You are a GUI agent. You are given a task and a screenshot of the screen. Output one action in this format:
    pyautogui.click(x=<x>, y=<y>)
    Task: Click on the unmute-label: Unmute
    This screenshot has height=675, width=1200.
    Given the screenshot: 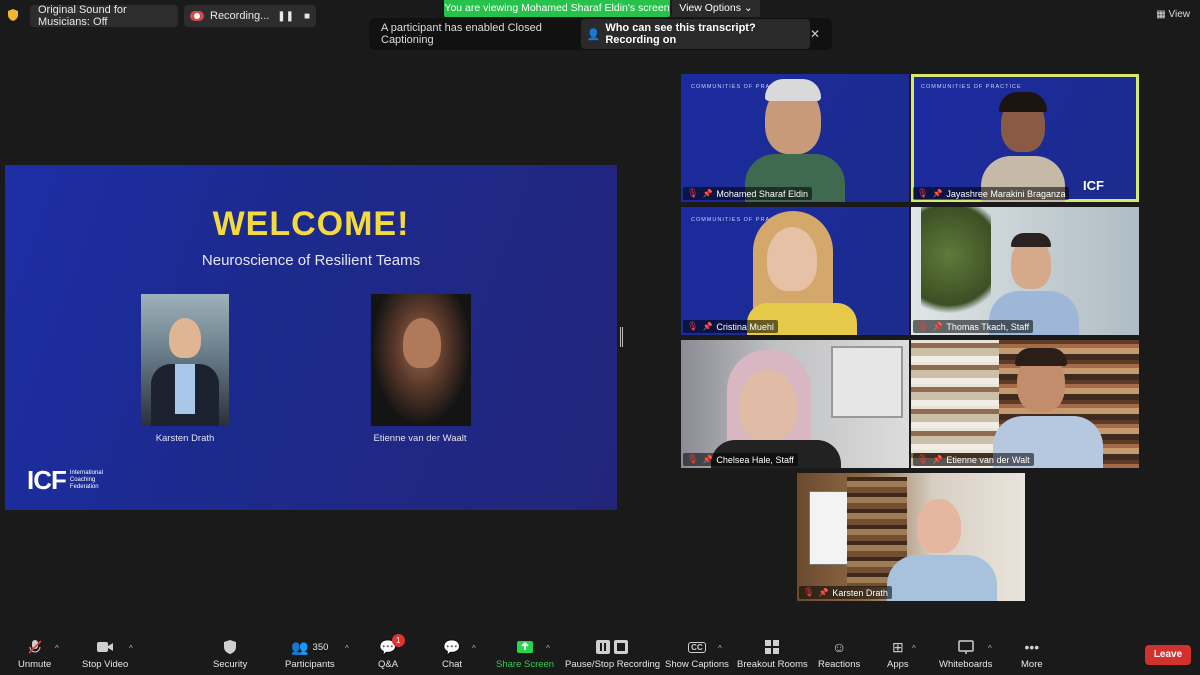 What is the action you would take?
    pyautogui.click(x=35, y=664)
    